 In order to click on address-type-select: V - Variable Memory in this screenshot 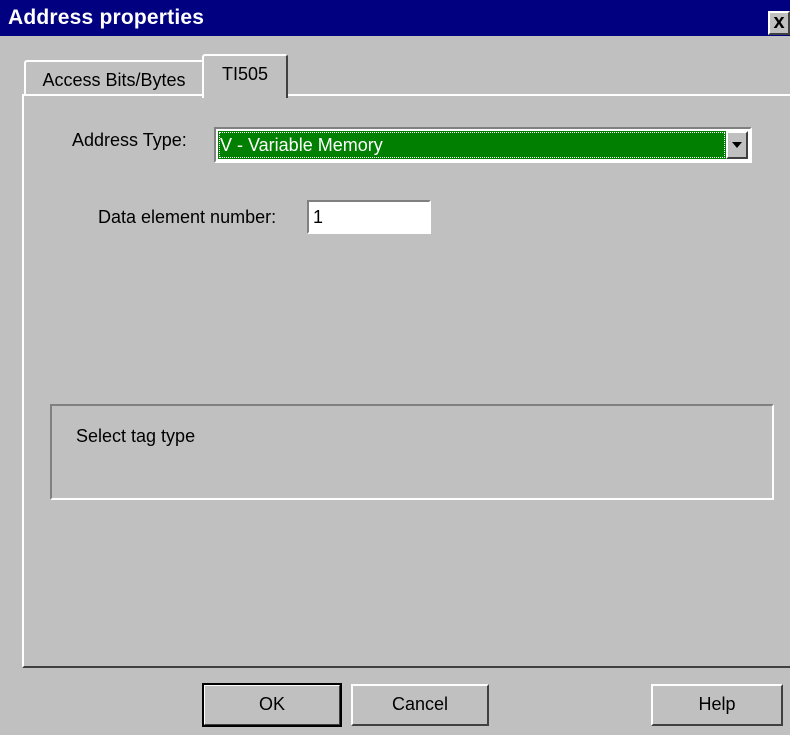, I will do `click(483, 145)`.